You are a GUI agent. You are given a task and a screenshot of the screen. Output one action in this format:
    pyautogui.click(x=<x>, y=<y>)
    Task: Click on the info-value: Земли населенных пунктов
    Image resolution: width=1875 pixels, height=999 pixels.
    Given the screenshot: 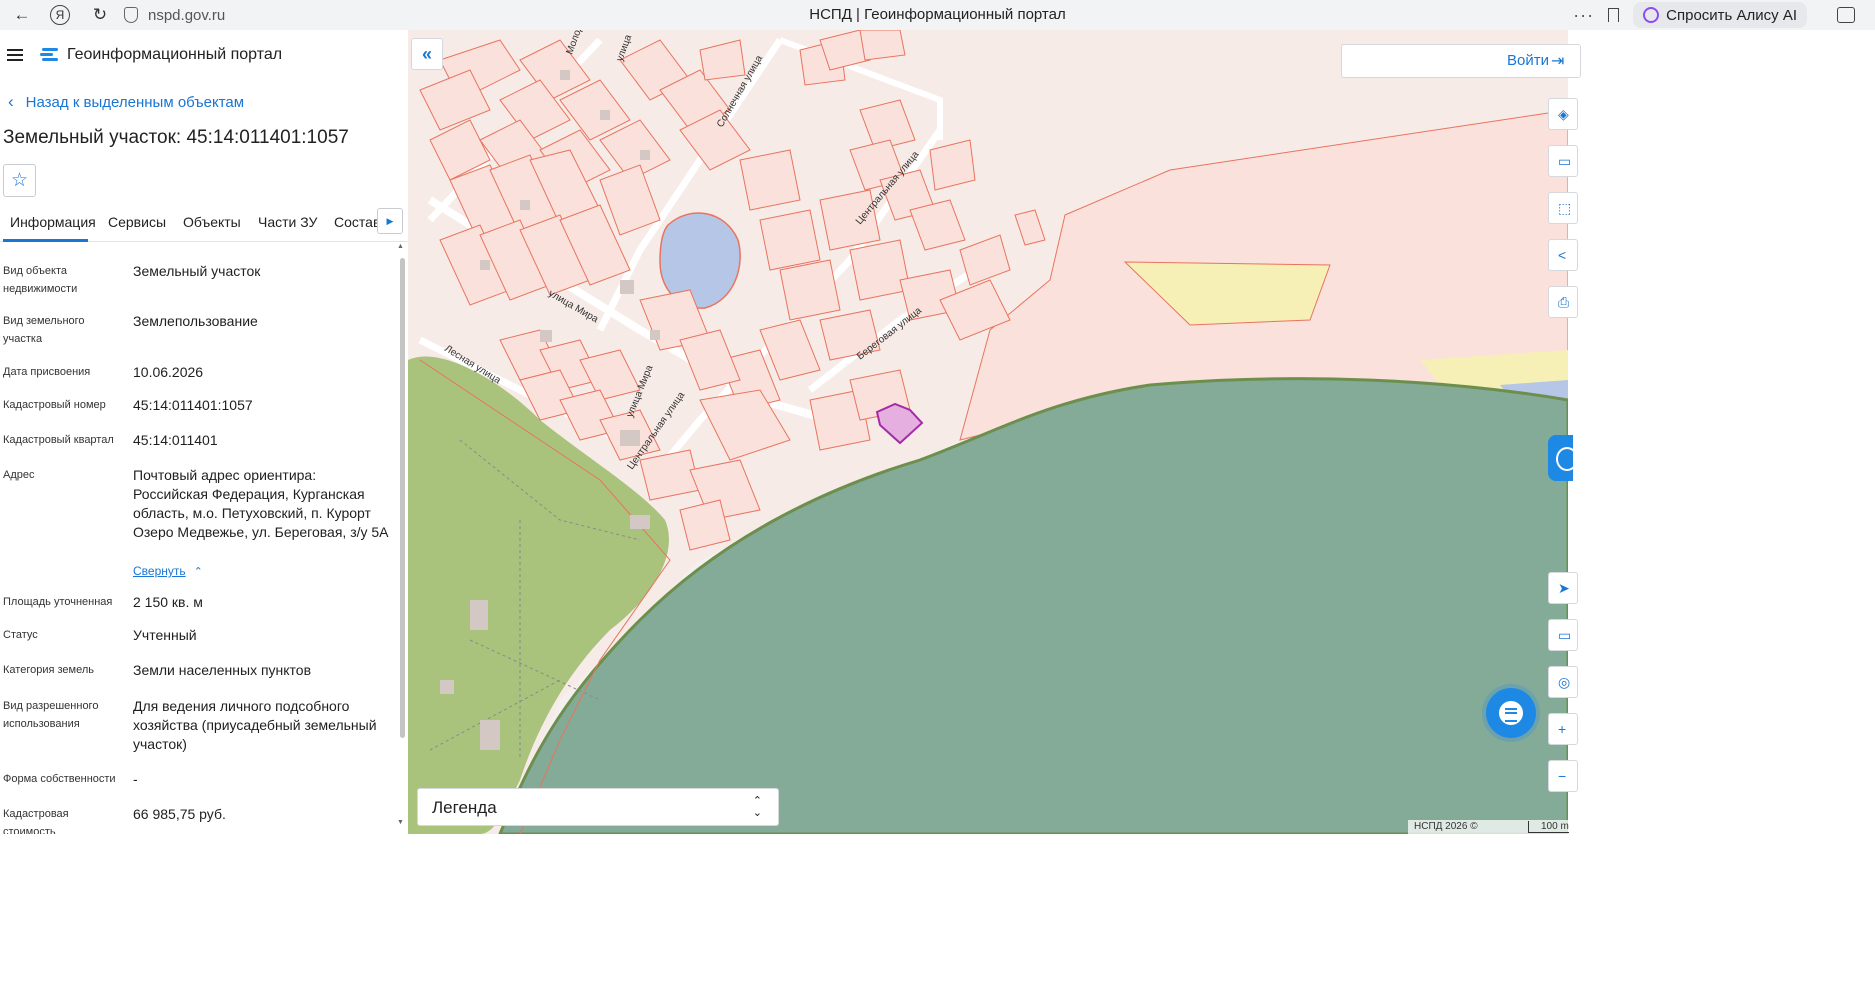 What is the action you would take?
    pyautogui.click(x=222, y=670)
    